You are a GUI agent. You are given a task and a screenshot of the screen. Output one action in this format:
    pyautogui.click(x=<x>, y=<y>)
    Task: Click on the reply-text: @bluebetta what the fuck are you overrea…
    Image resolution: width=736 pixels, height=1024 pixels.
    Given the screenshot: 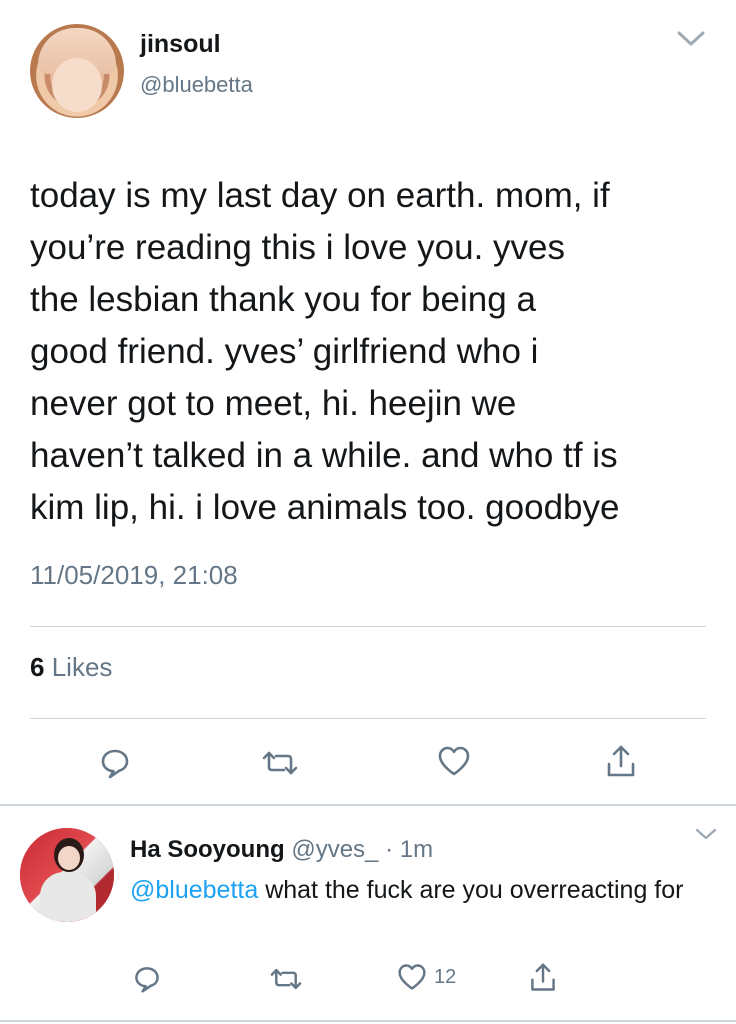 What is the action you would take?
    pyautogui.click(x=410, y=890)
    